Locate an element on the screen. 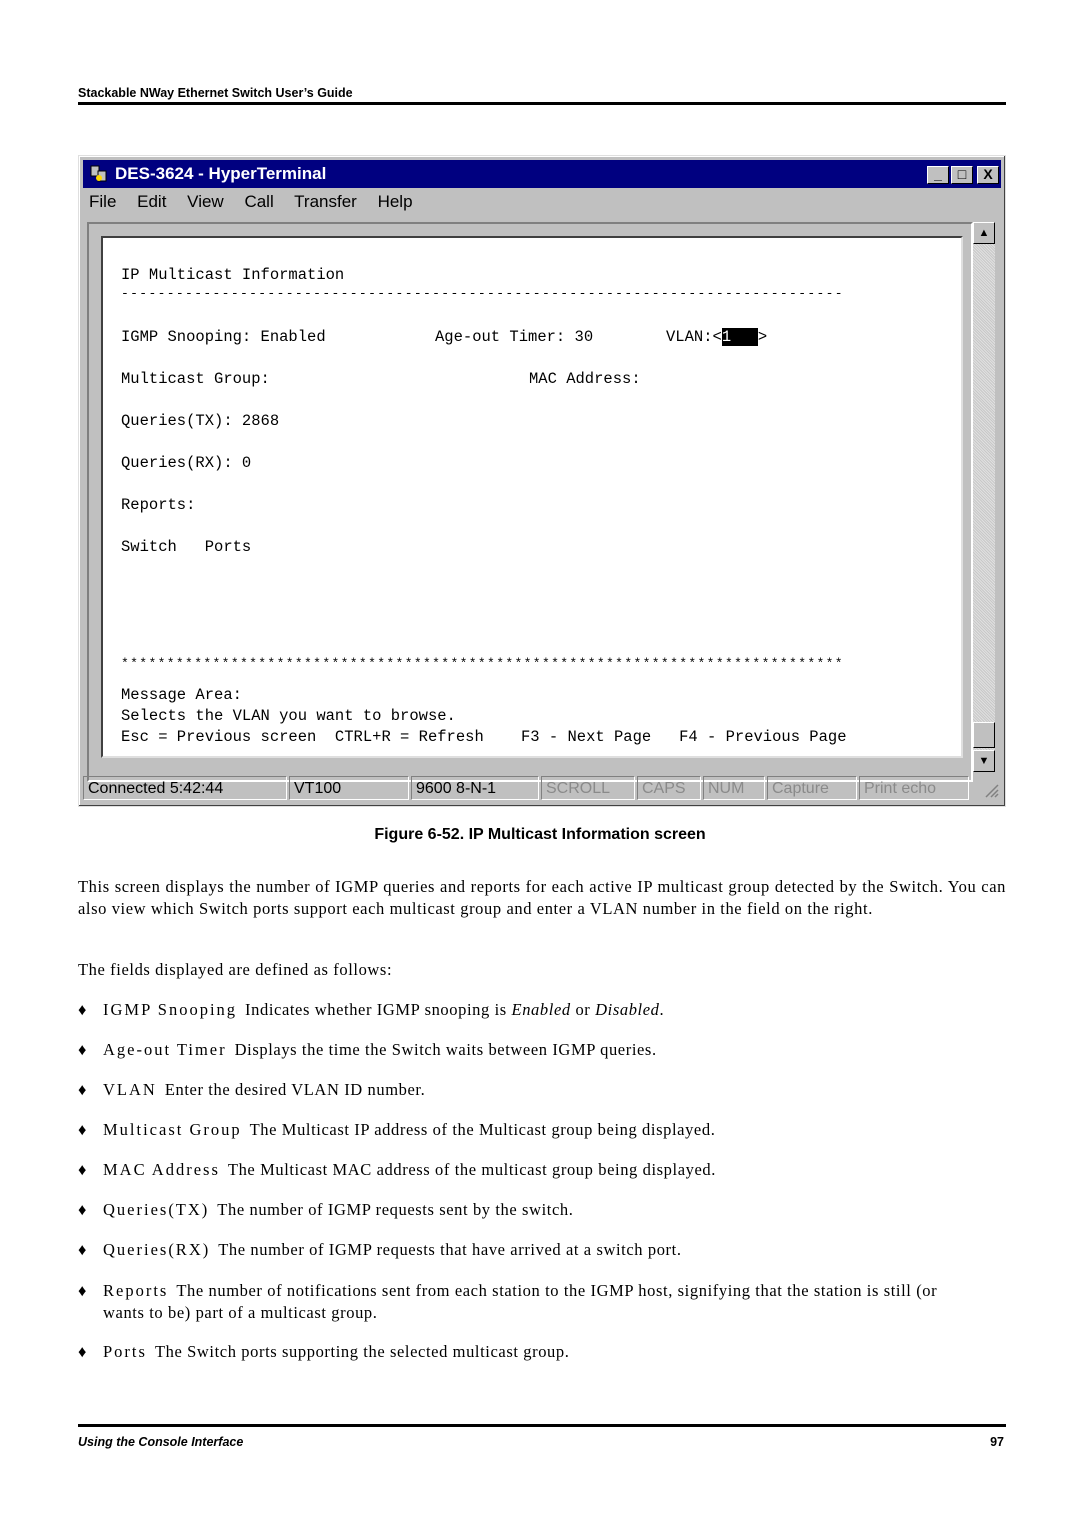 This screenshot has width=1080, height=1528. status-connected: Connected 5:42:44 is located at coordinates (185, 788).